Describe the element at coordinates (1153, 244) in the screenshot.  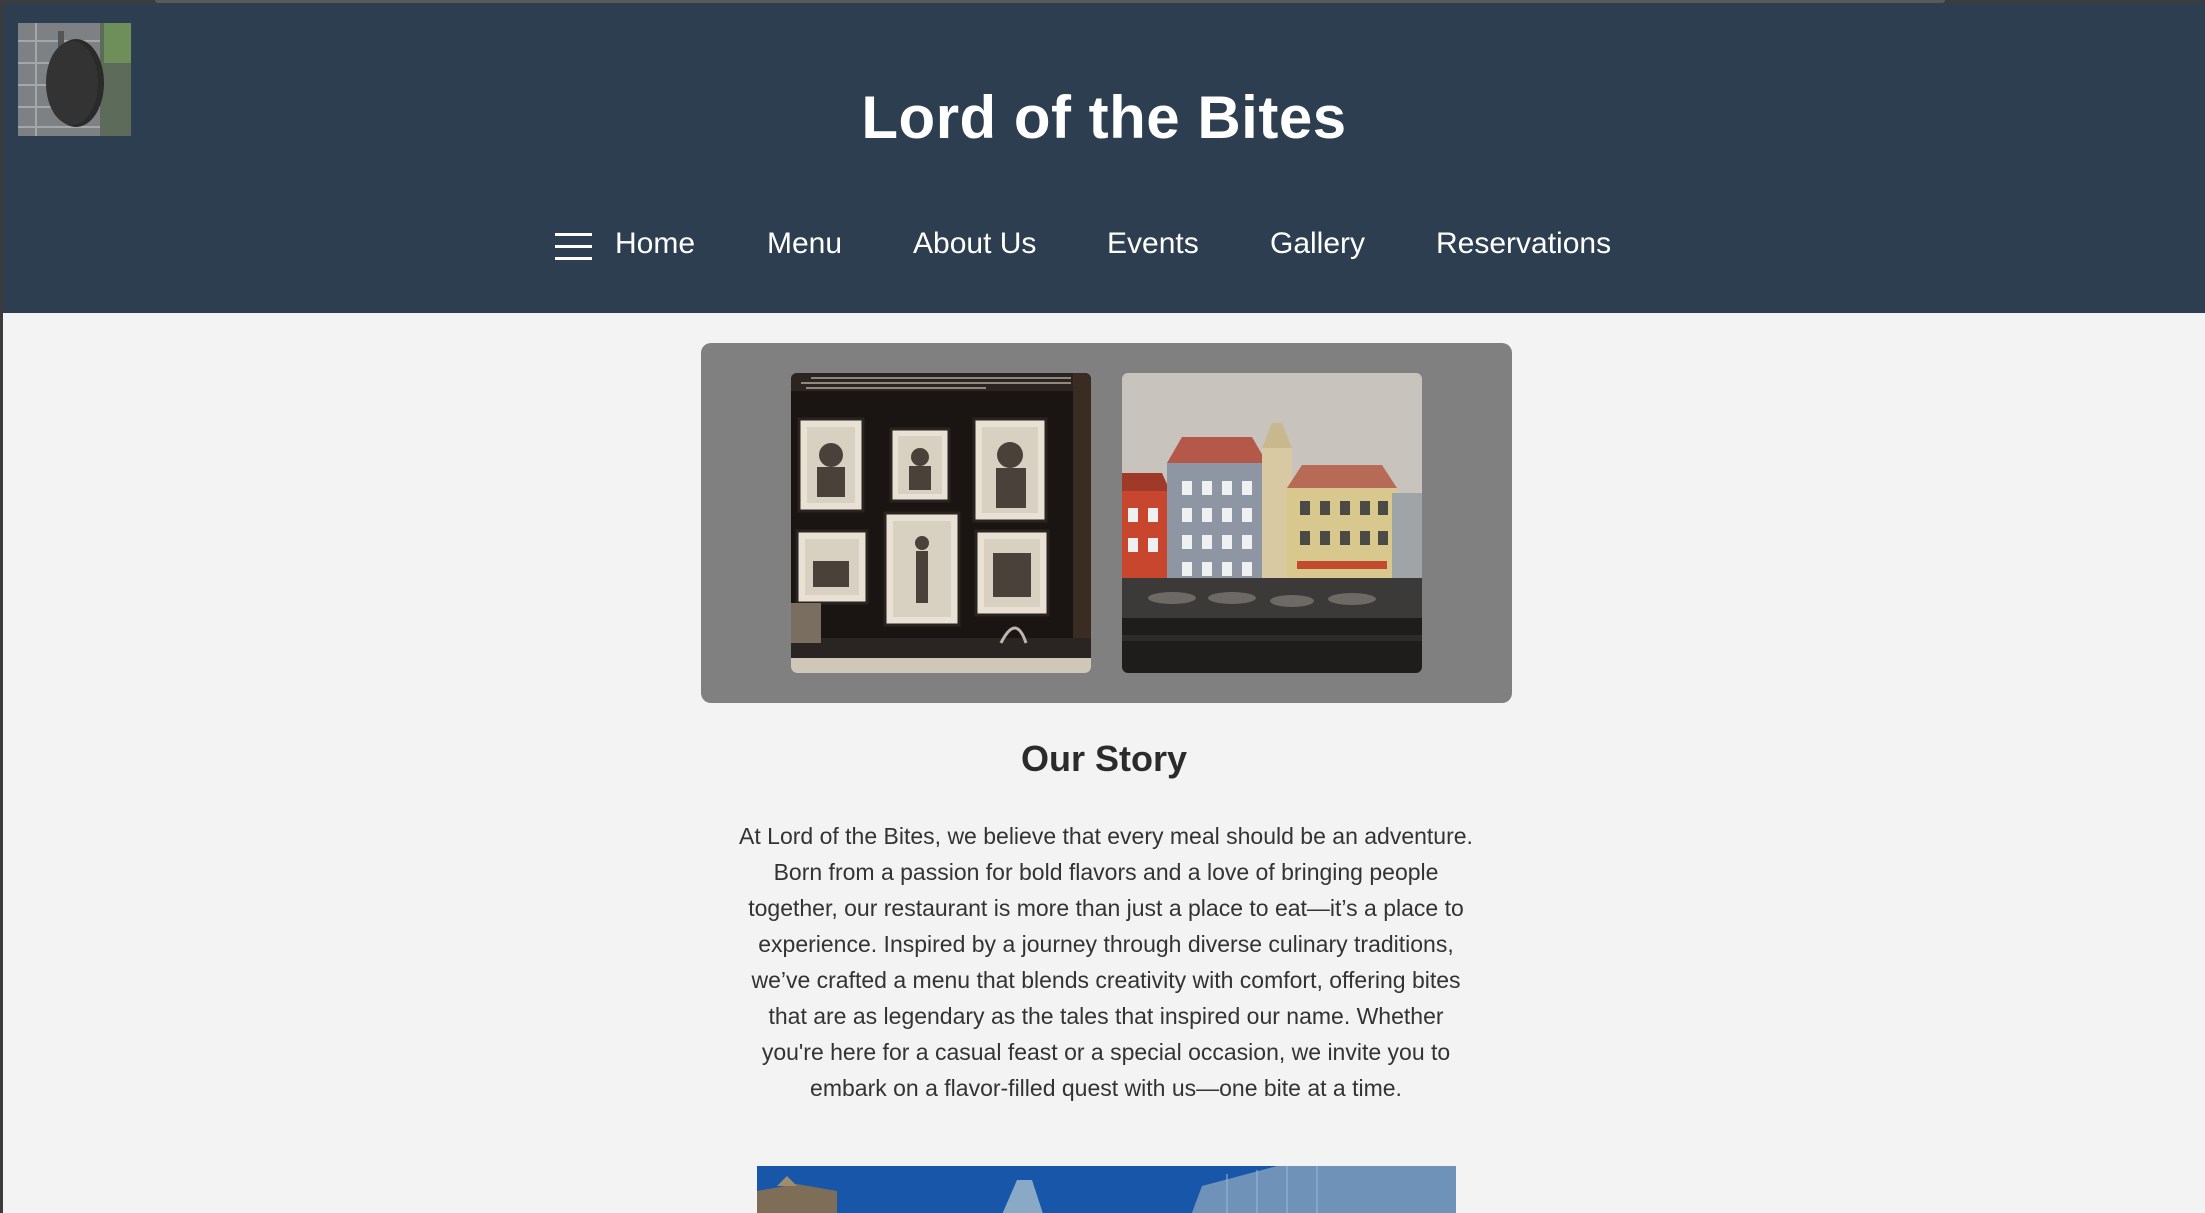
I see `nav-events-link: Events` at that location.